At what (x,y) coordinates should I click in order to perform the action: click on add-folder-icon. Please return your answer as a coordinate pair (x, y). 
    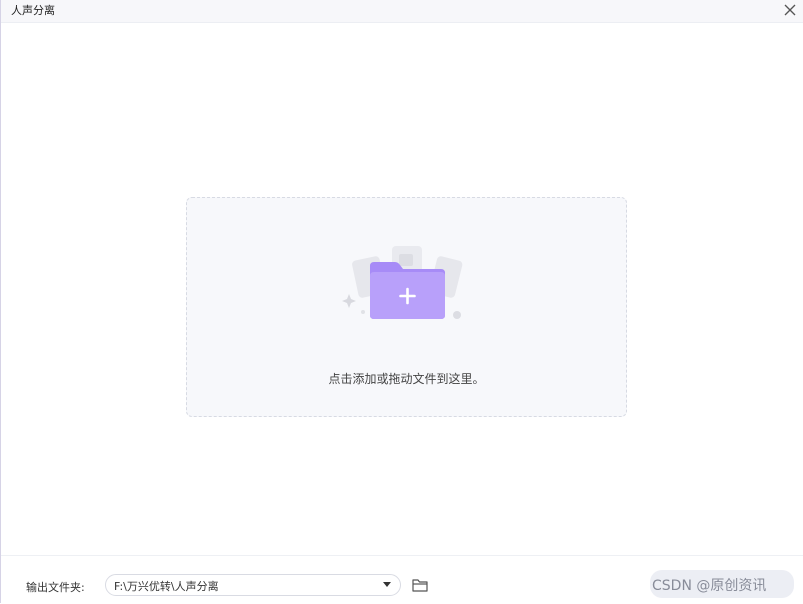
    Looking at the image, I should click on (402, 282).